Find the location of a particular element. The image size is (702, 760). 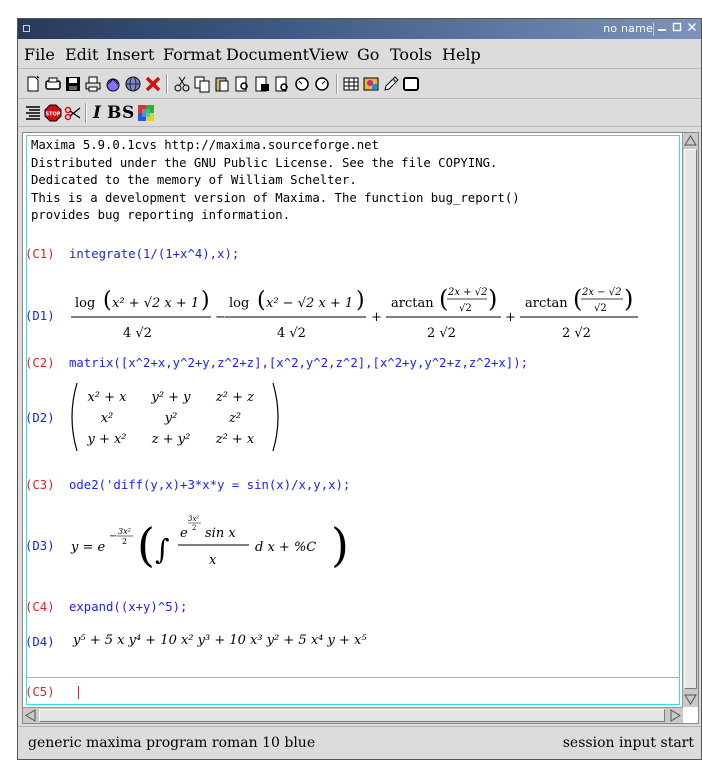

paste-icon is located at coordinates (222, 84).